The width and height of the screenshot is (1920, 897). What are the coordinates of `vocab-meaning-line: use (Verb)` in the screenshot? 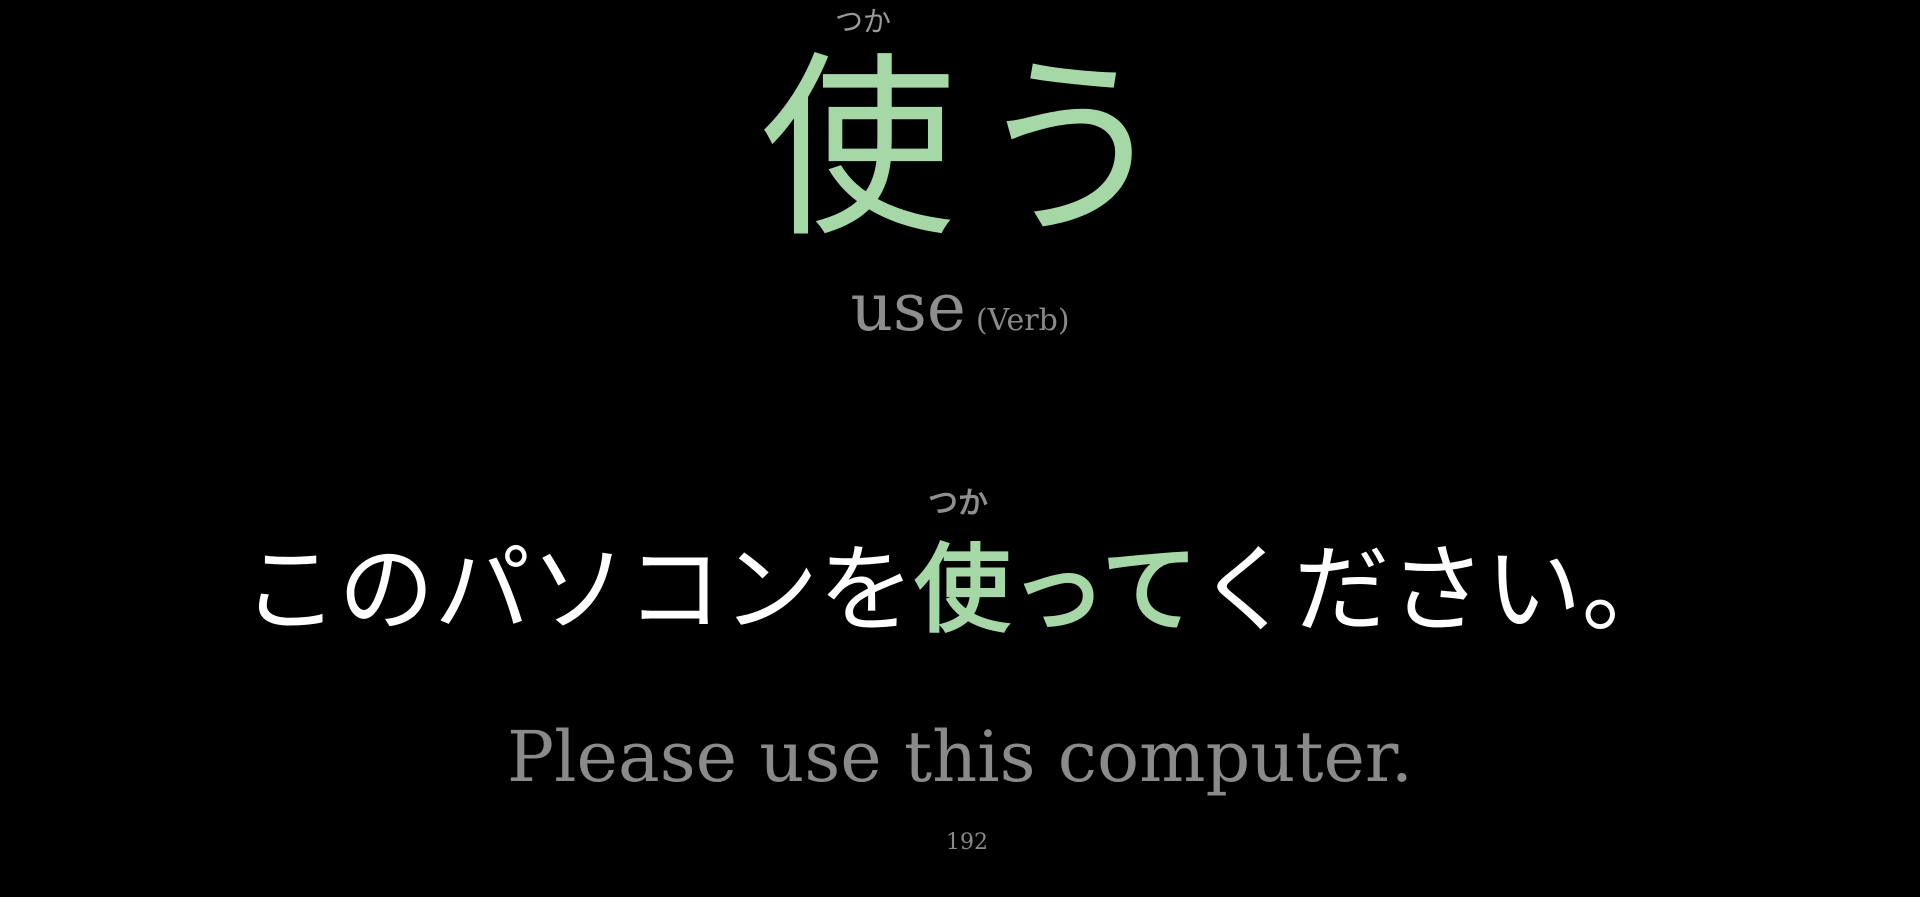 It's located at (960, 314).